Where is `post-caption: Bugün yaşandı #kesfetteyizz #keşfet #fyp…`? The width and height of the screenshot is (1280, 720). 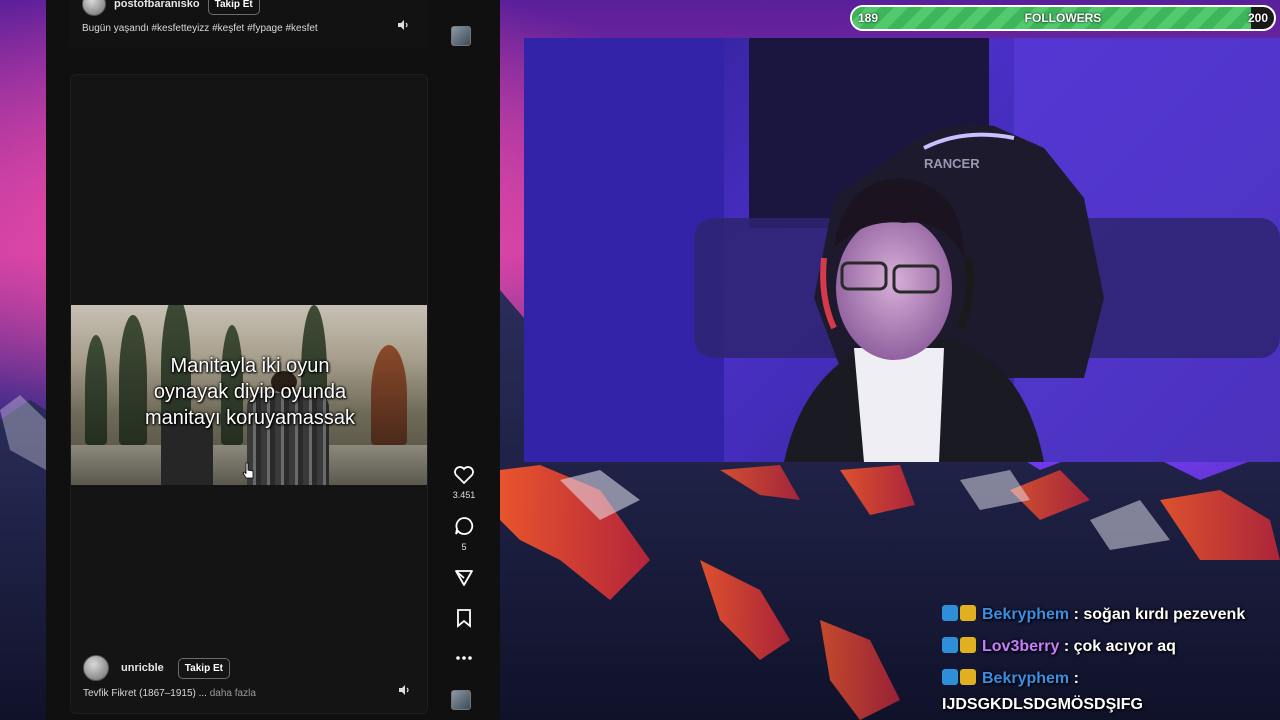
post-caption: Bugün yaşandı #kesfetteyizz #keşfet #fyp… is located at coordinates (200, 28).